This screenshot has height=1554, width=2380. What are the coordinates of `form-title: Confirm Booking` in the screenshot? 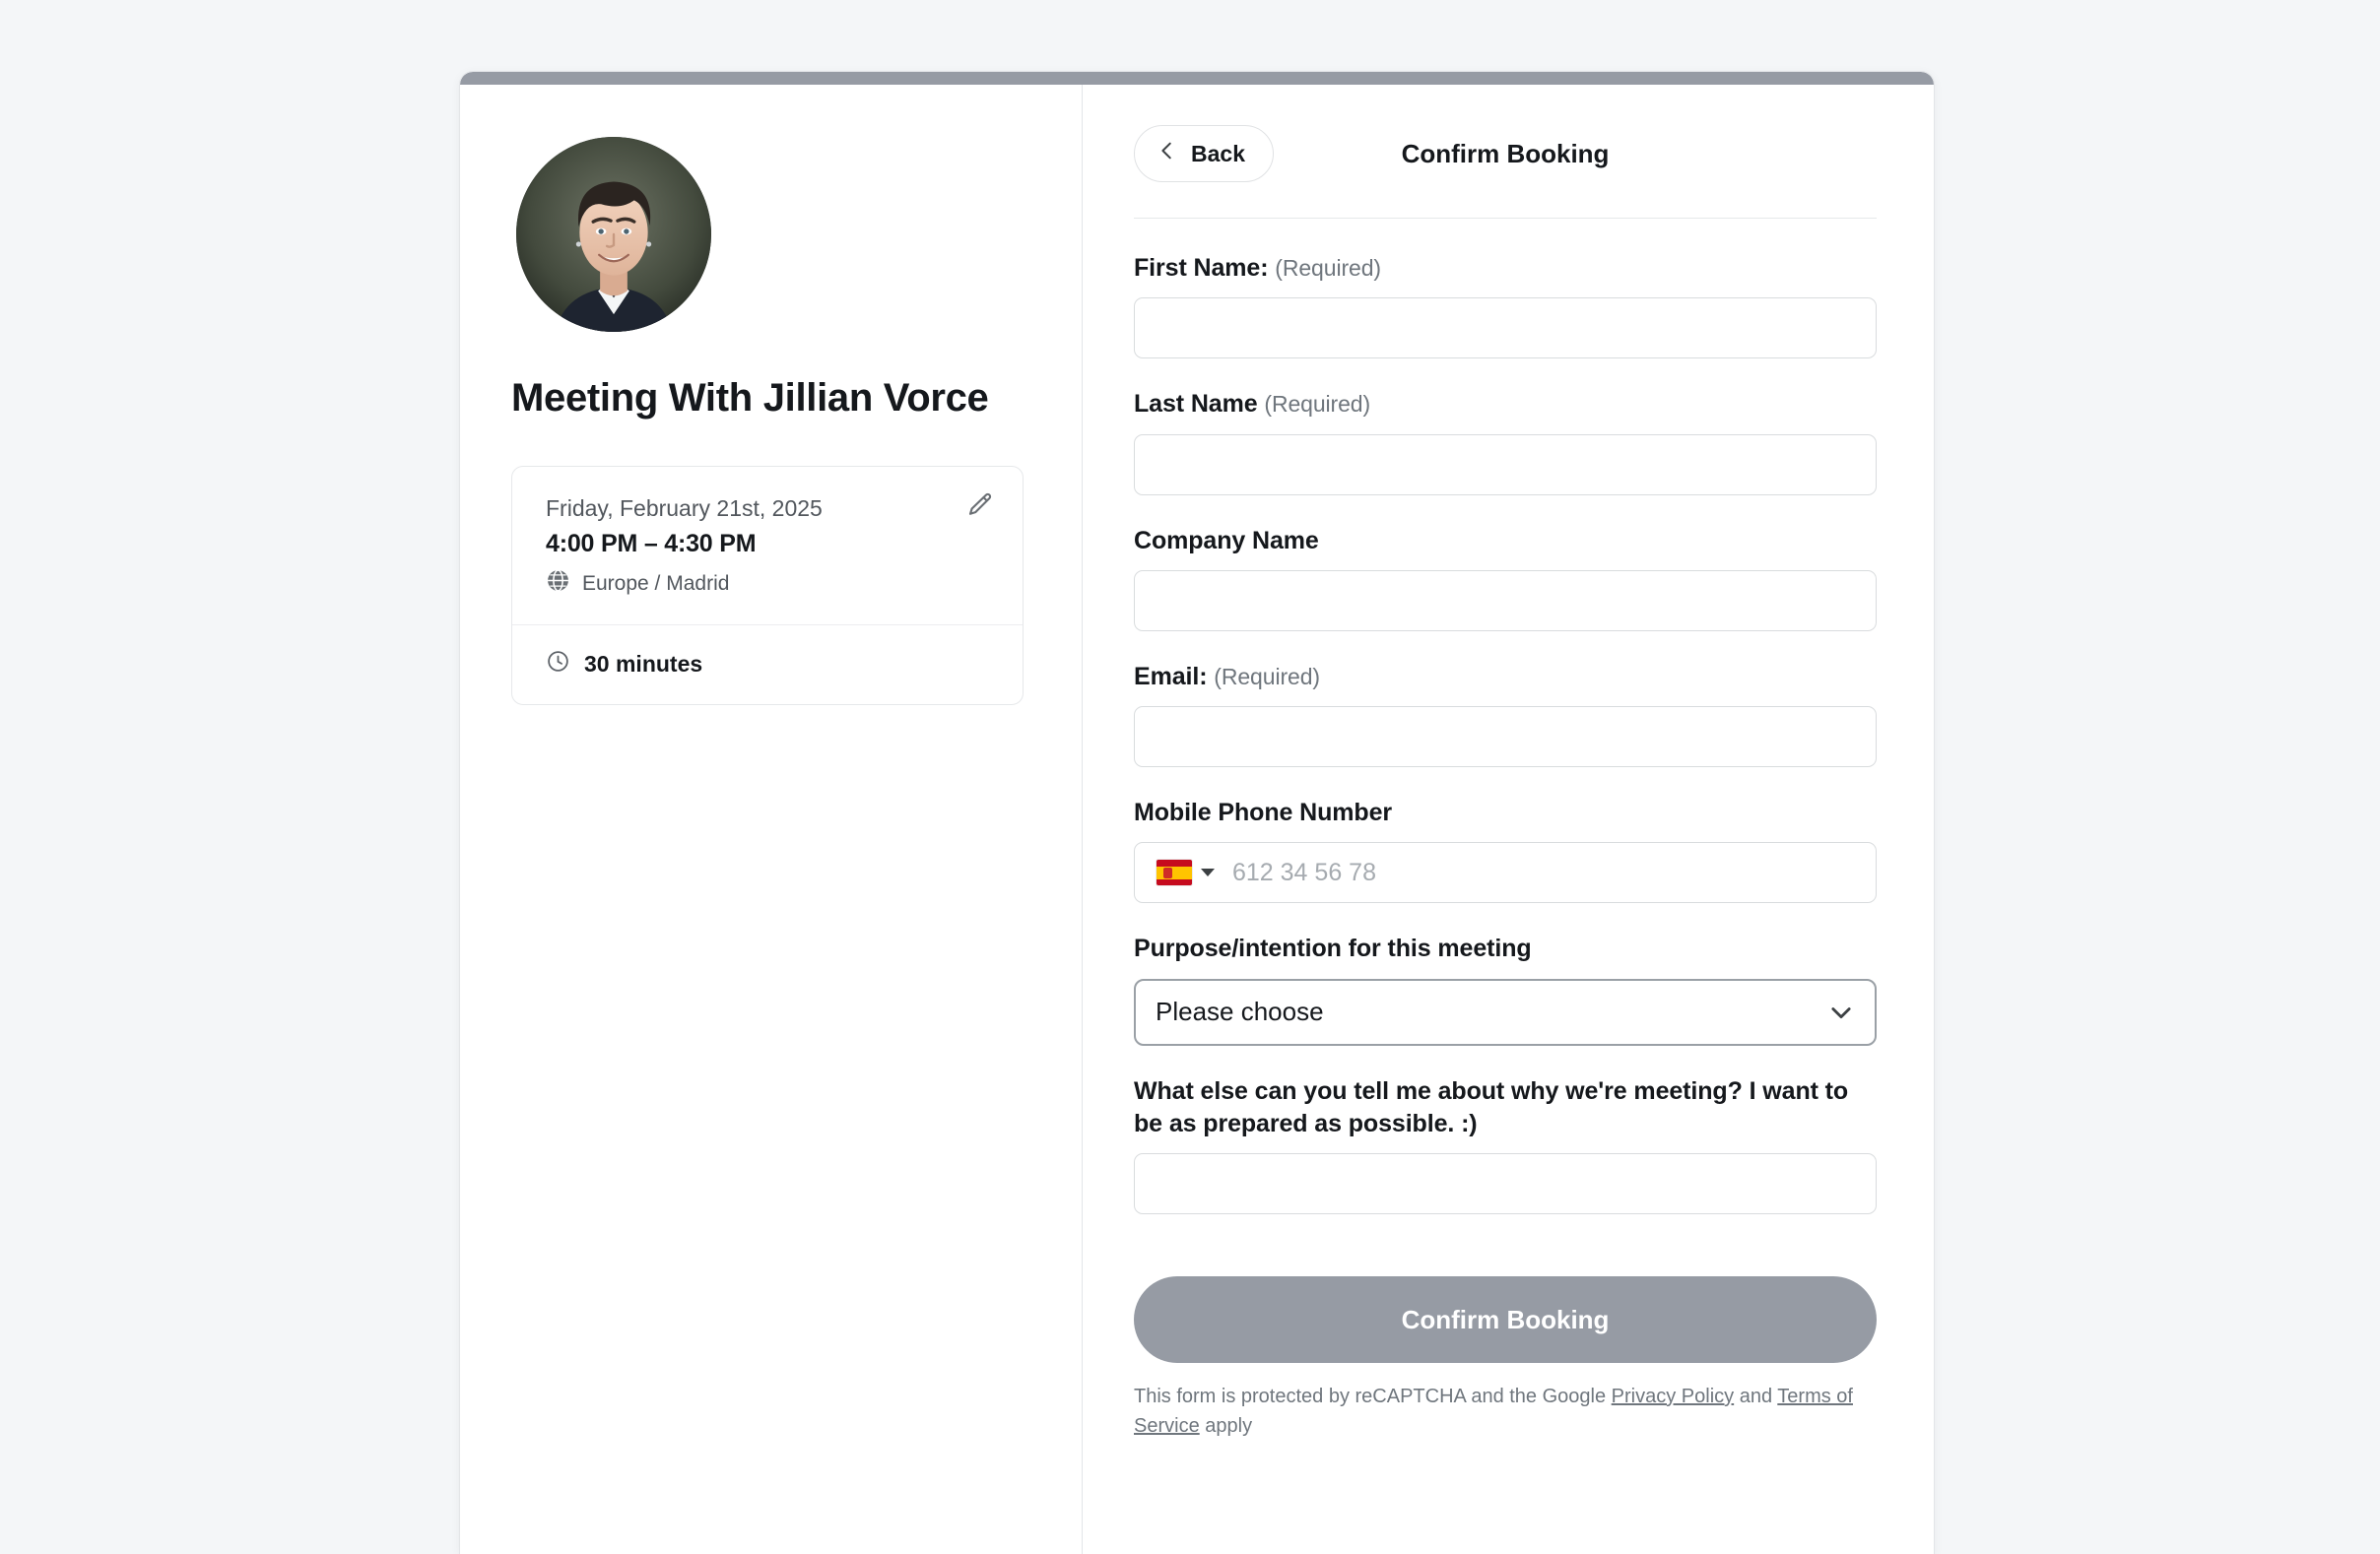 It's located at (1505, 153).